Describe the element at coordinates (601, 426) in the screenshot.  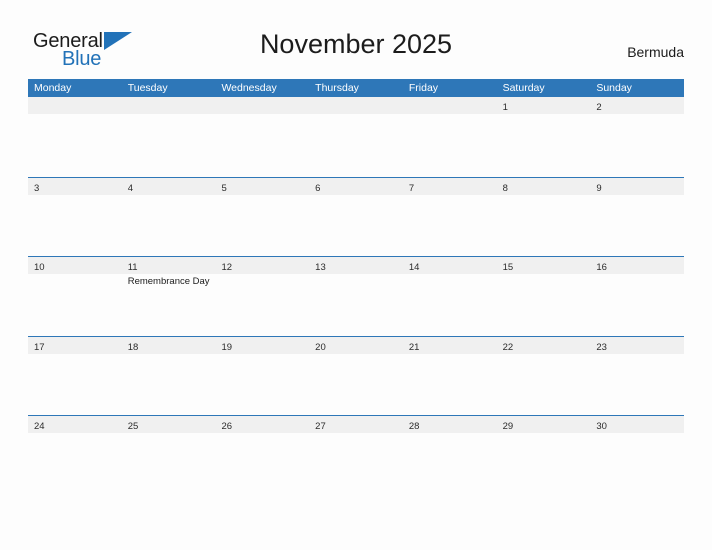
I see `day-number: 30` at that location.